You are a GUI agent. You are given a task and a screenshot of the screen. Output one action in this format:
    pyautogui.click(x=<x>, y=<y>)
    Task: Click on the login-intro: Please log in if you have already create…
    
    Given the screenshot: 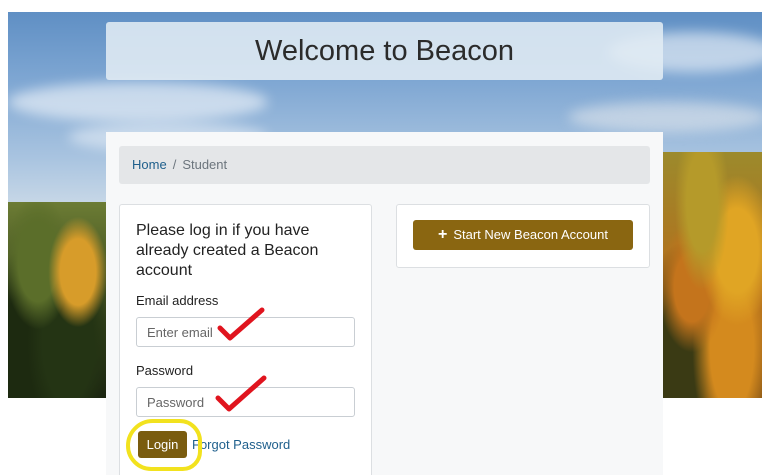 What is the action you would take?
    pyautogui.click(x=227, y=250)
    